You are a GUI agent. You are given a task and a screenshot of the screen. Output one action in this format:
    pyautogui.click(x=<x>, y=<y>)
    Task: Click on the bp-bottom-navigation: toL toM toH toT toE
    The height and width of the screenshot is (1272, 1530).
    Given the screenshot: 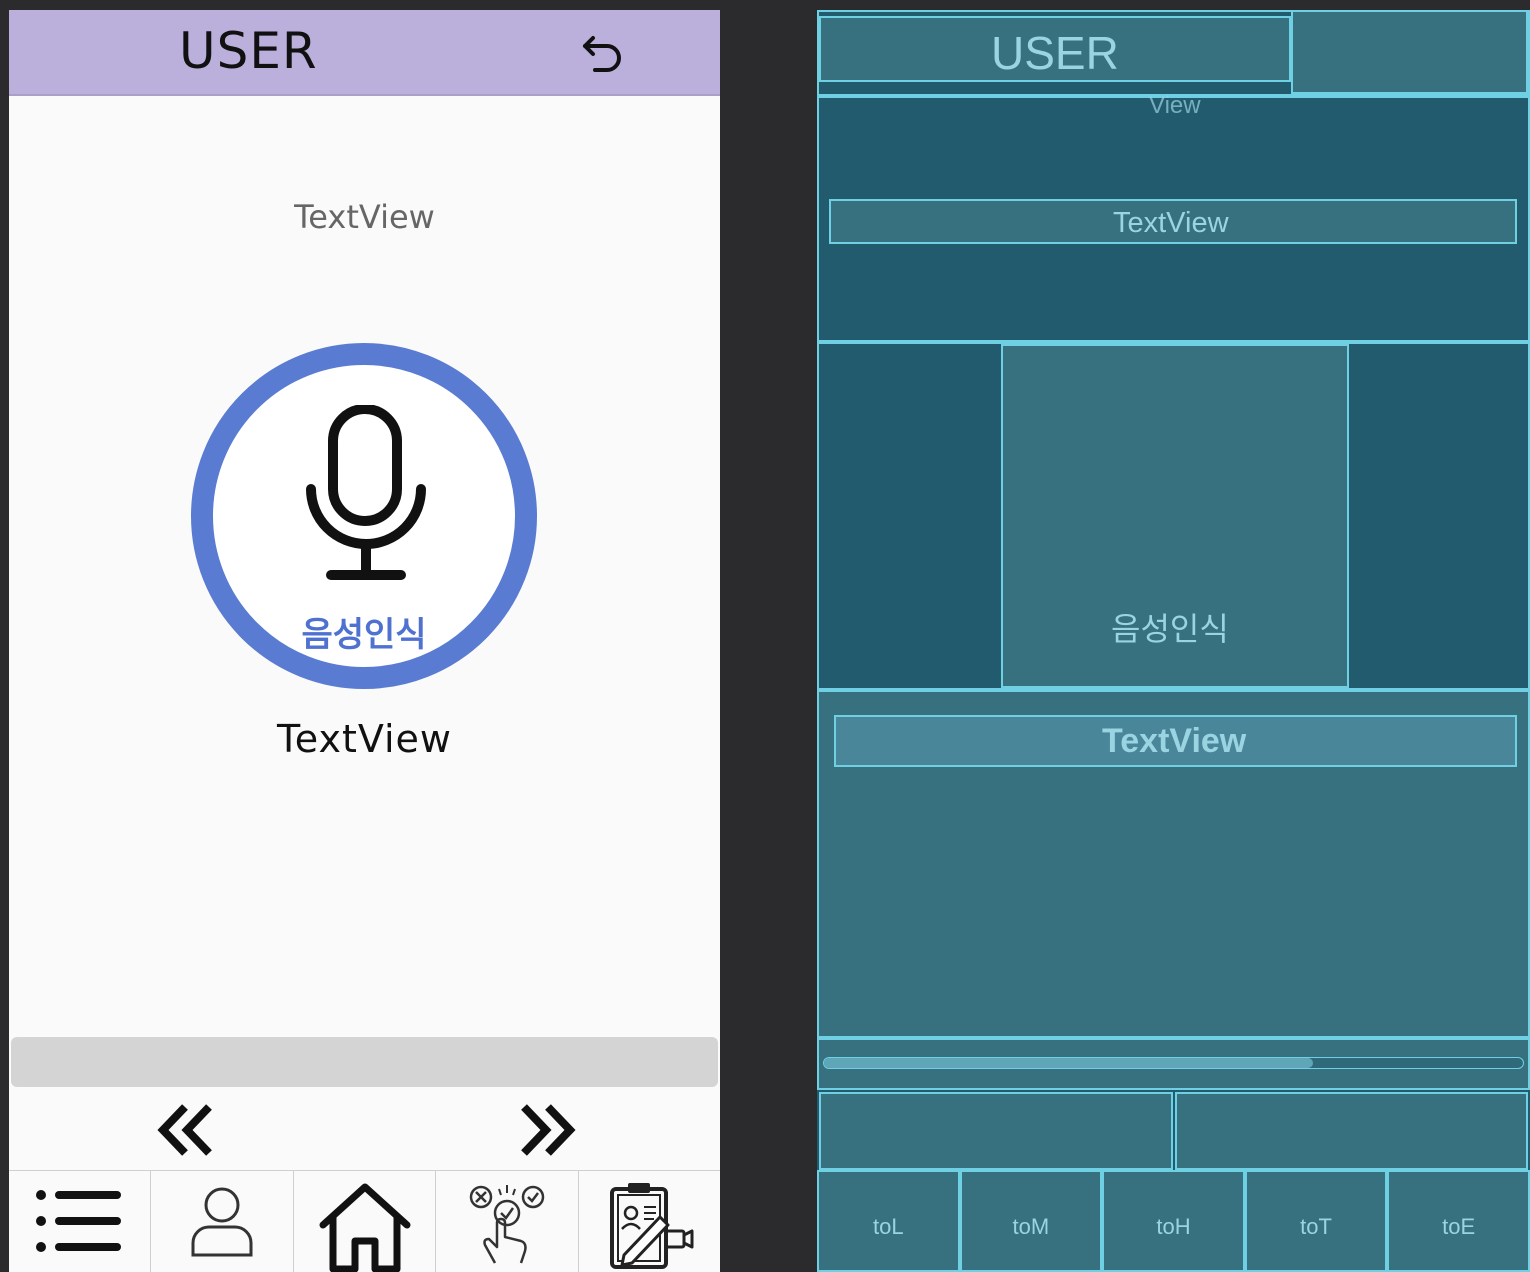 What is the action you would take?
    pyautogui.click(x=1173, y=1221)
    